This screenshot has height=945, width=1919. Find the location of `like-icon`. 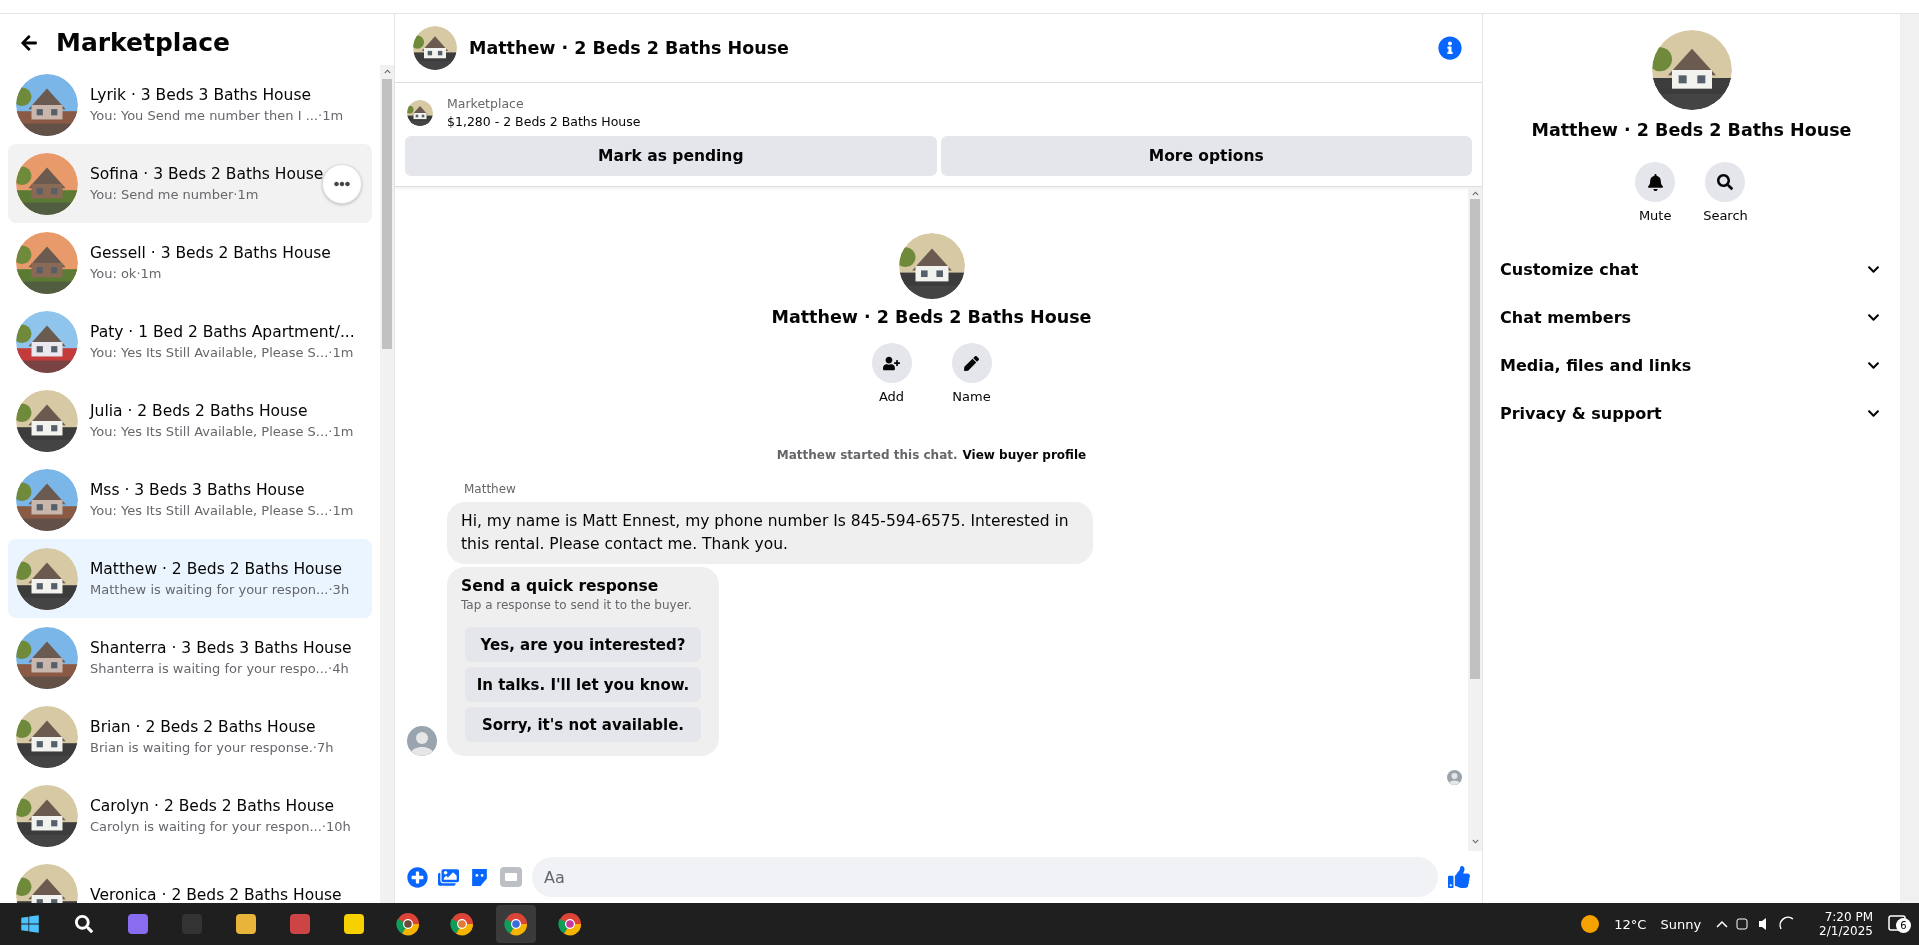

like-icon is located at coordinates (1459, 877).